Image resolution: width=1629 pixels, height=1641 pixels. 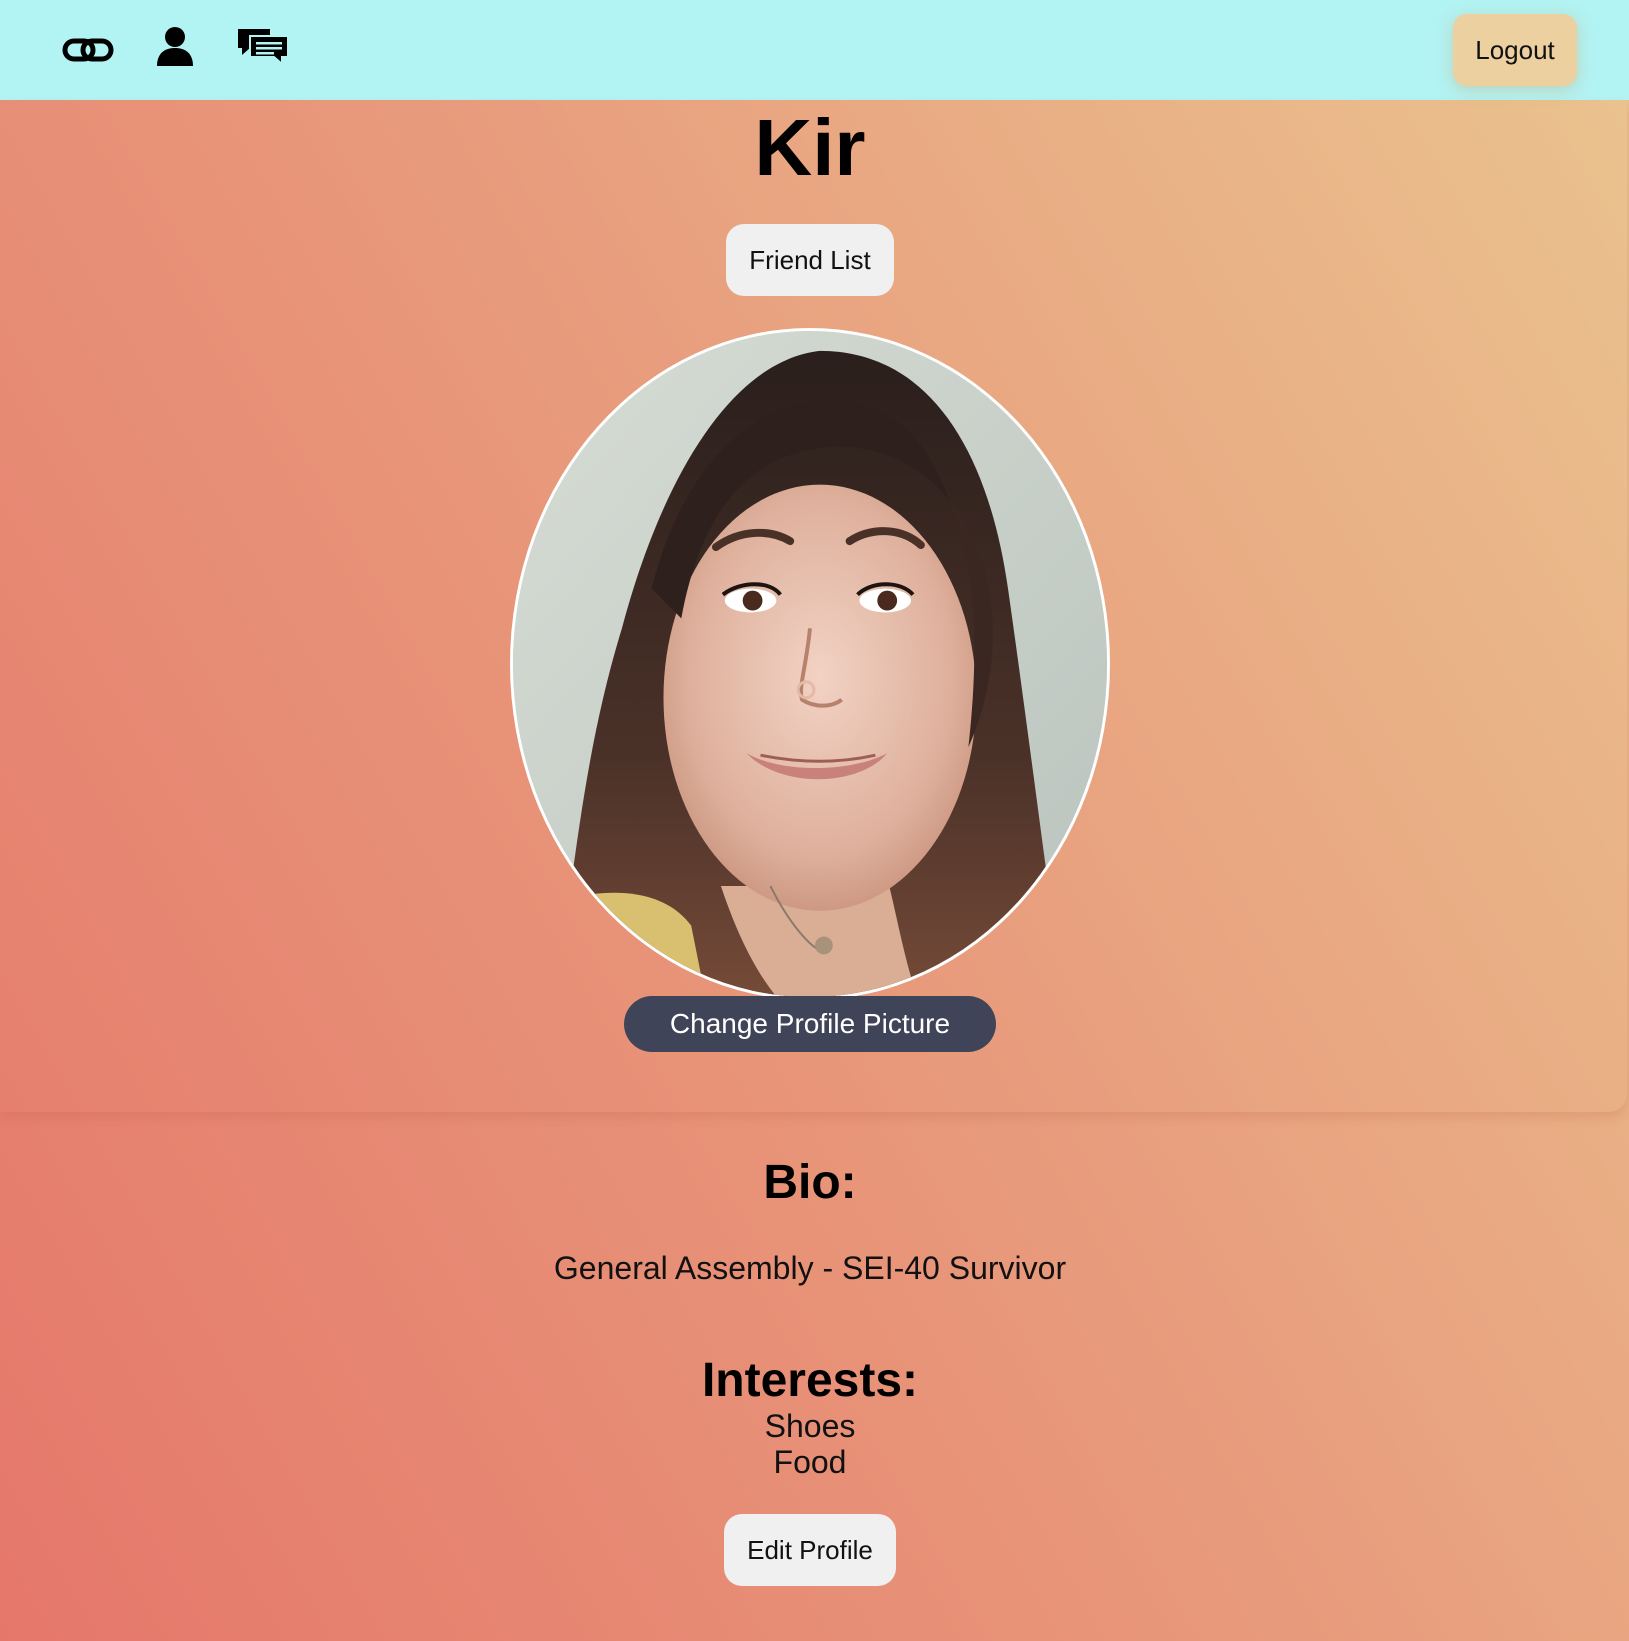 I want to click on profile-name: Kir, so click(x=810, y=147).